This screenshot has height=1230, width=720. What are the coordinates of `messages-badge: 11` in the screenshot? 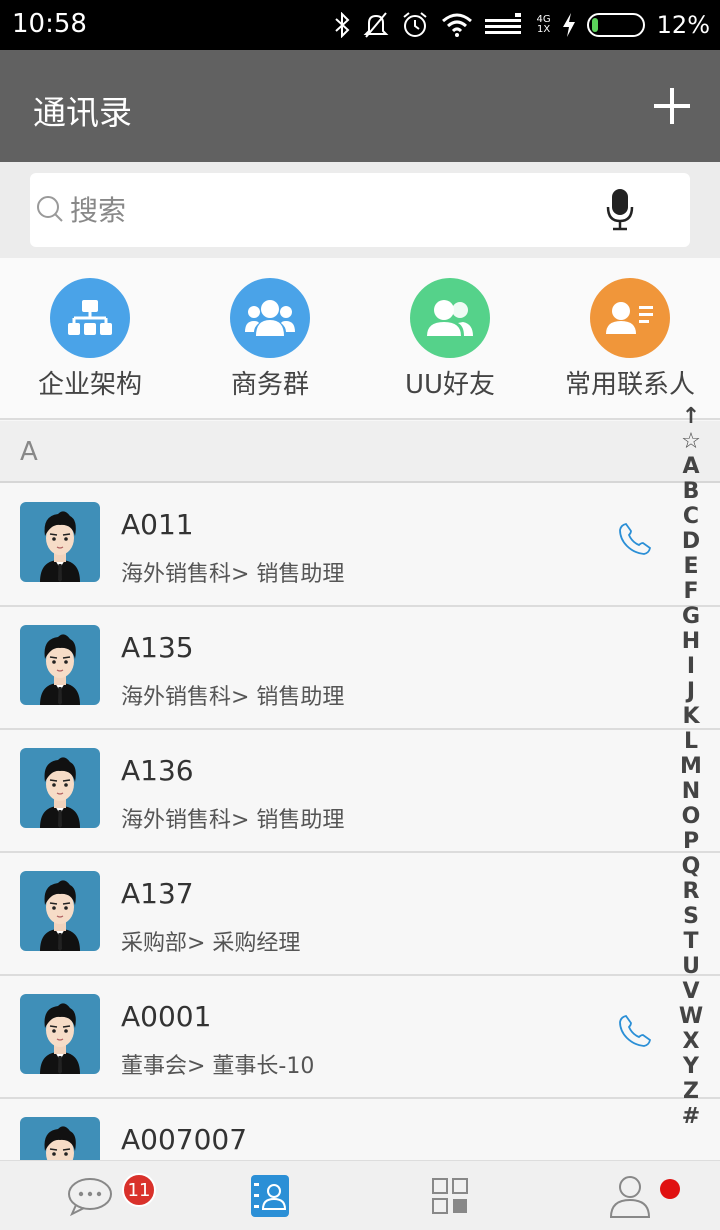 It's located at (139, 1190).